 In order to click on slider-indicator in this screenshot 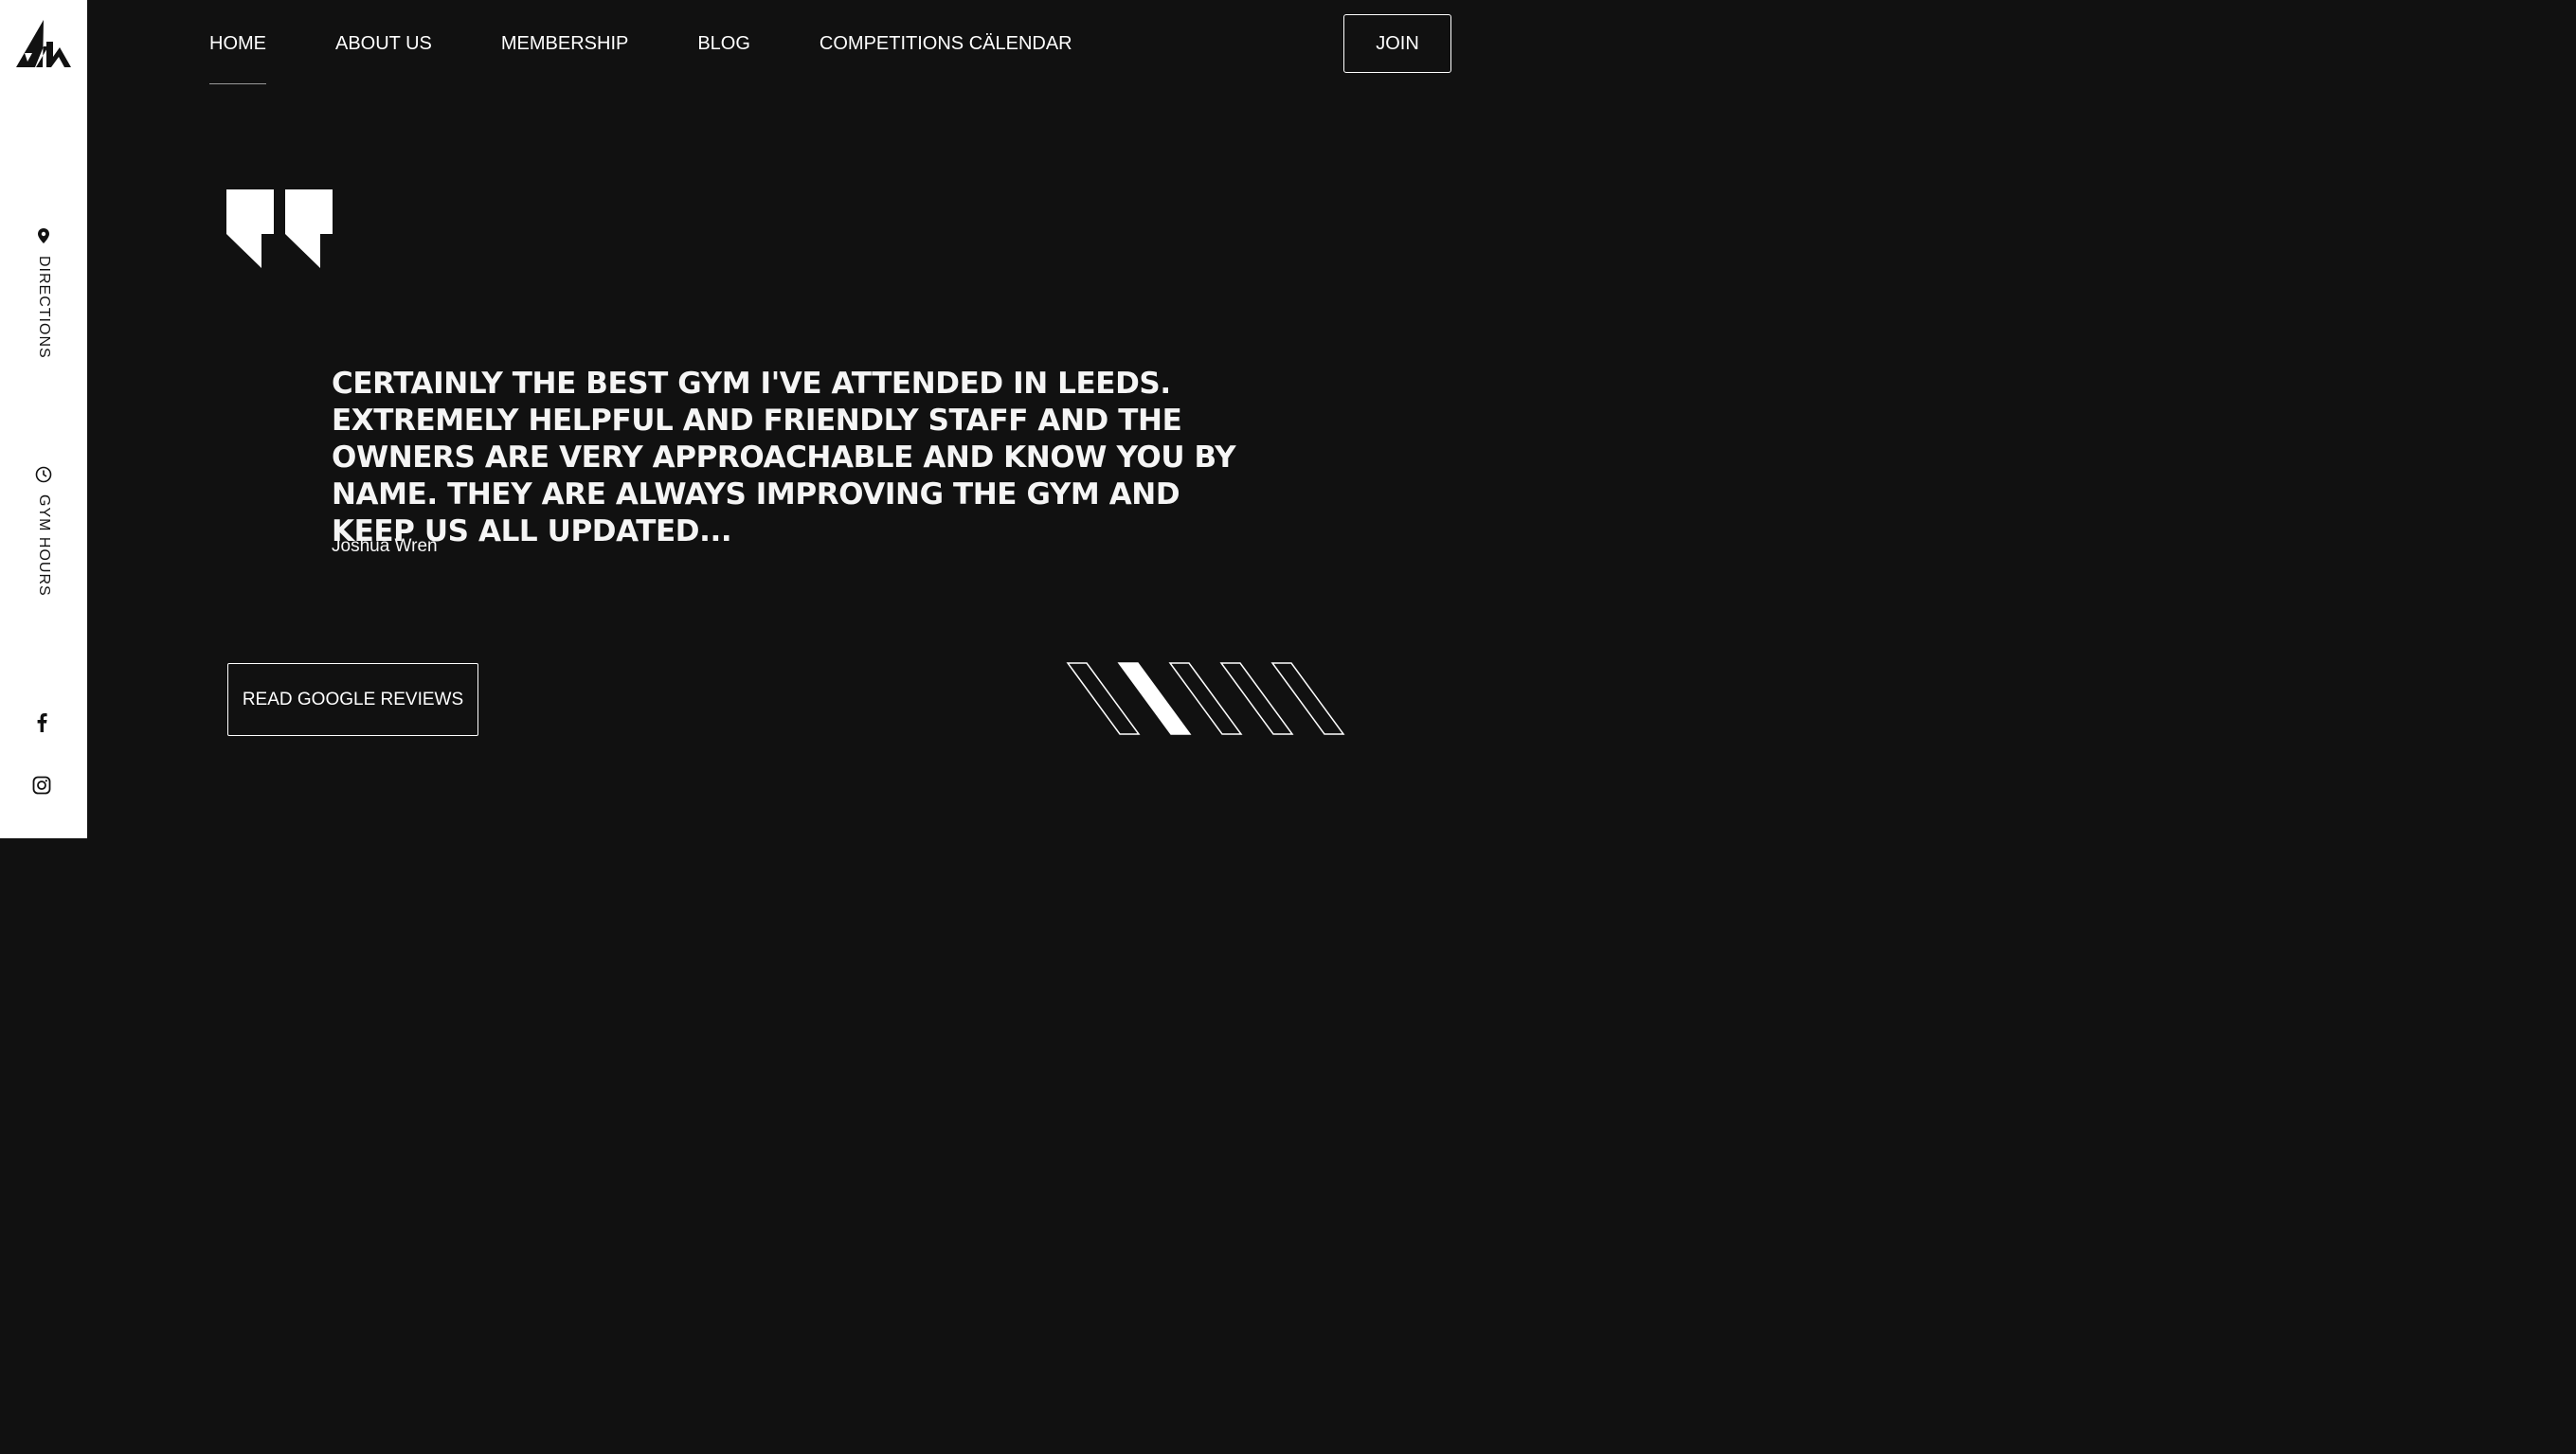, I will do `click(1205, 698)`.